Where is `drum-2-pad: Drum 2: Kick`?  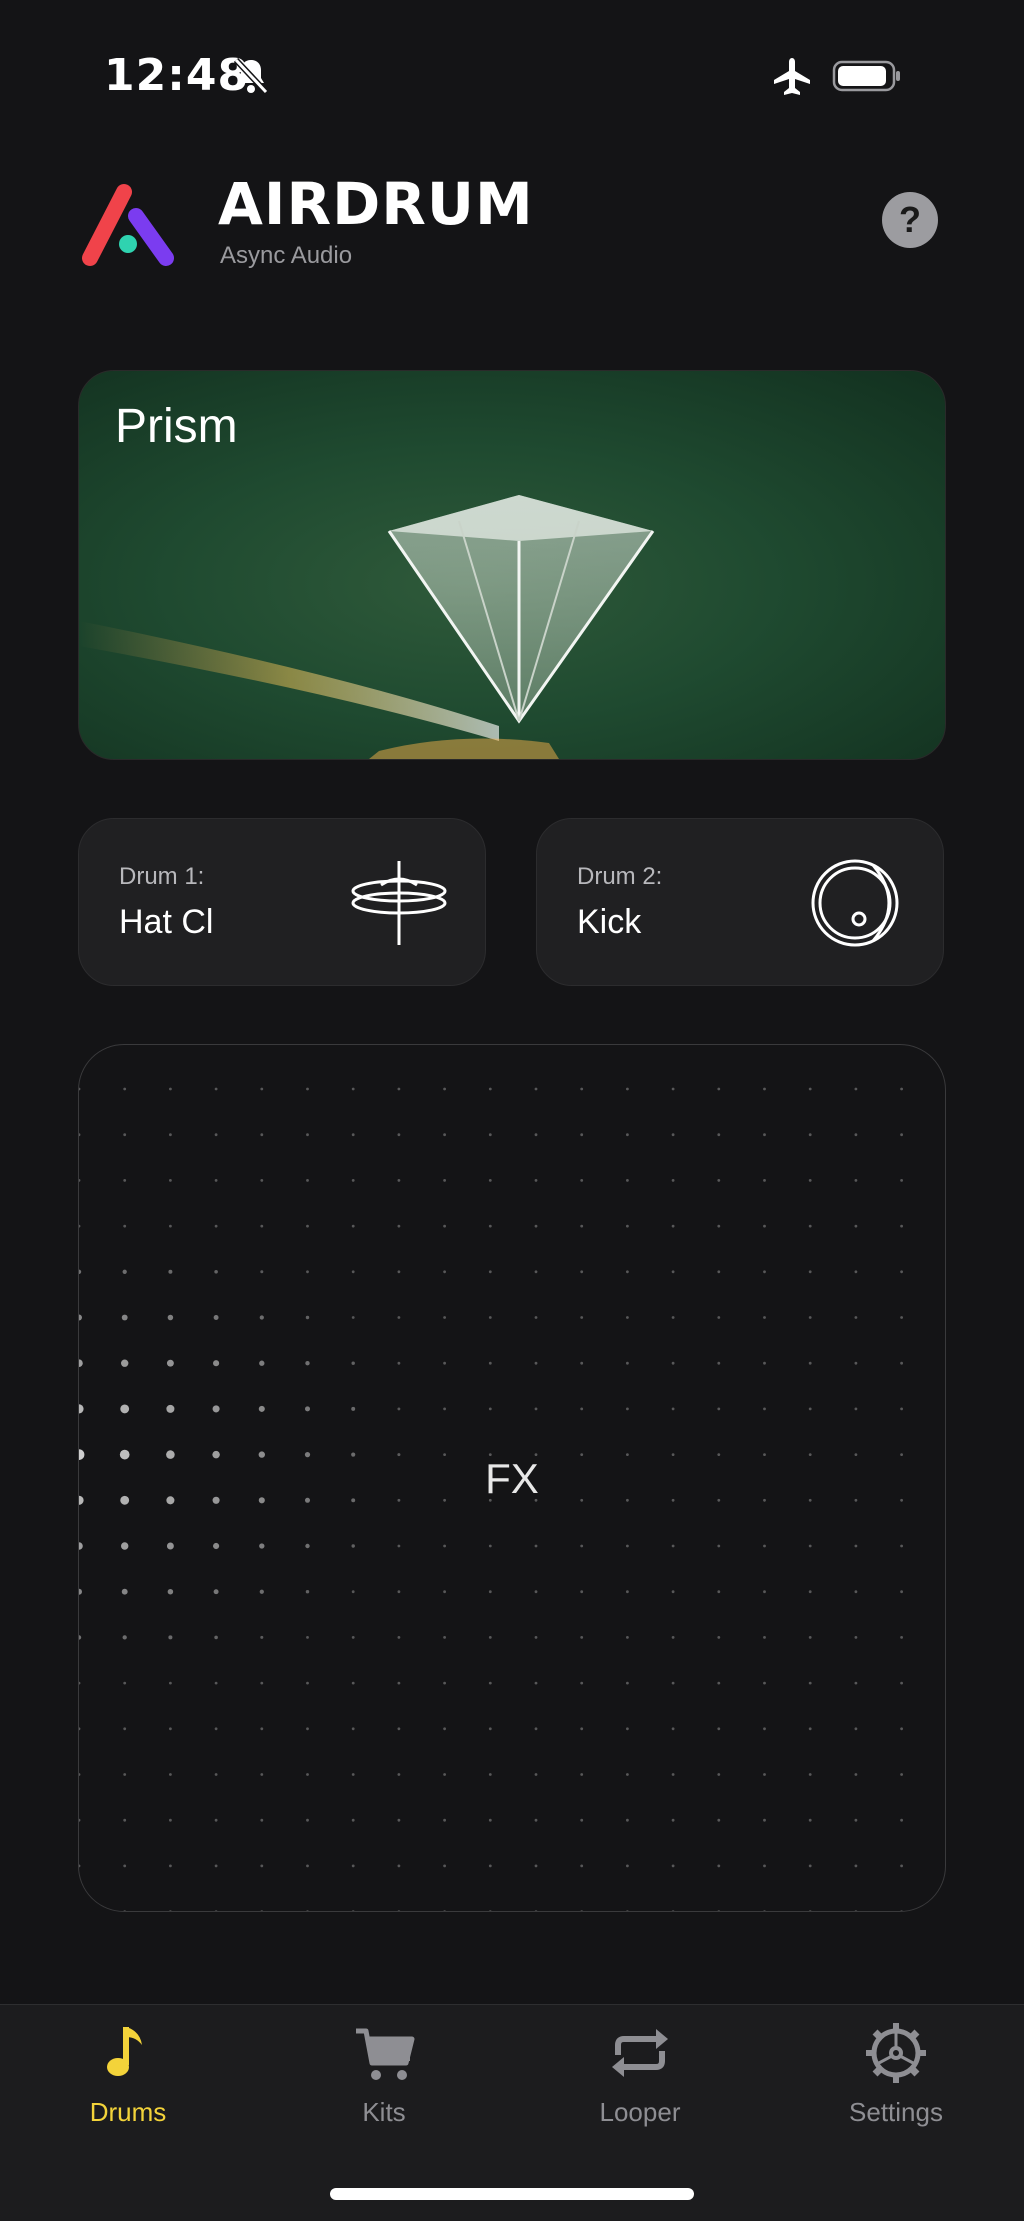 drum-2-pad: Drum 2: Kick is located at coordinates (740, 902).